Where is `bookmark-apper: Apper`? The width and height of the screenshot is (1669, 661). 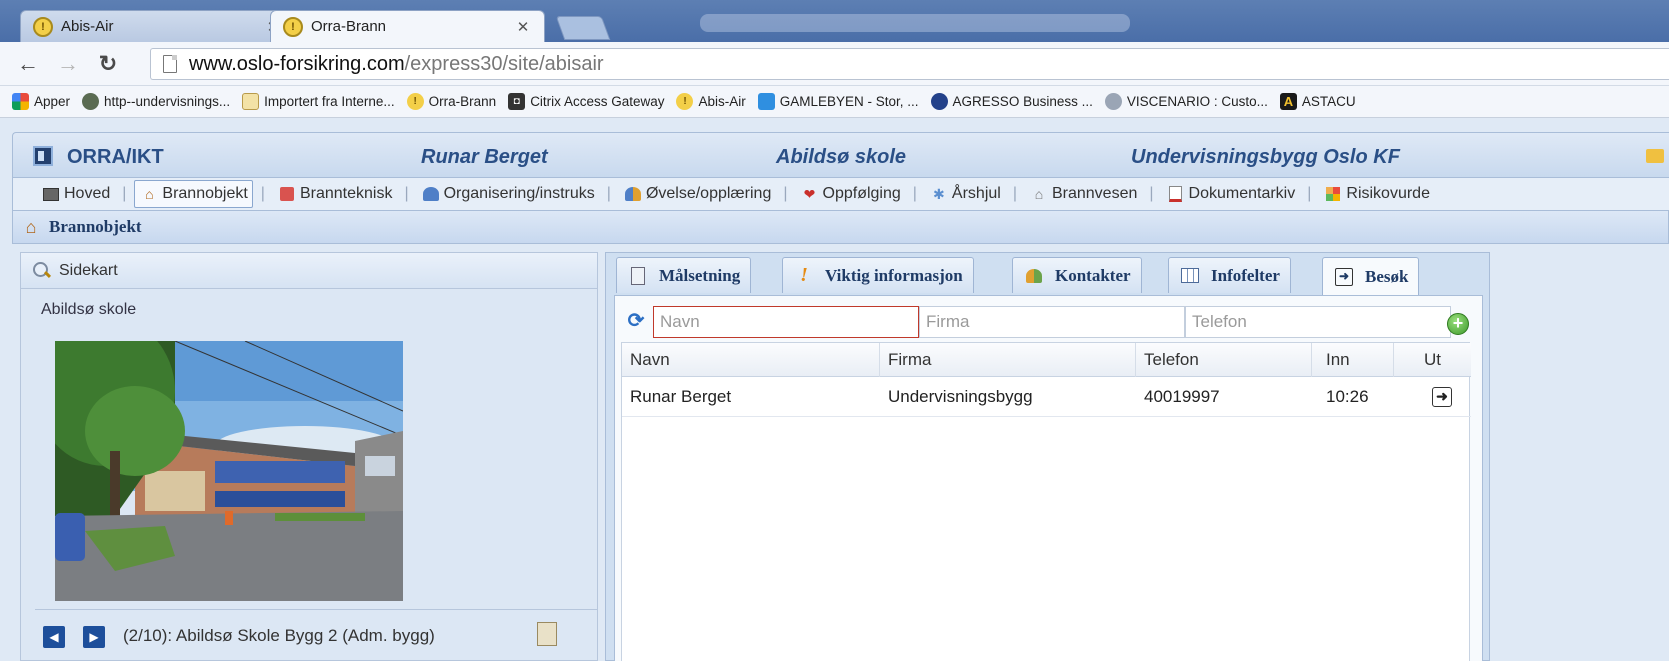
bookmark-apper: Apper is located at coordinates (41, 101).